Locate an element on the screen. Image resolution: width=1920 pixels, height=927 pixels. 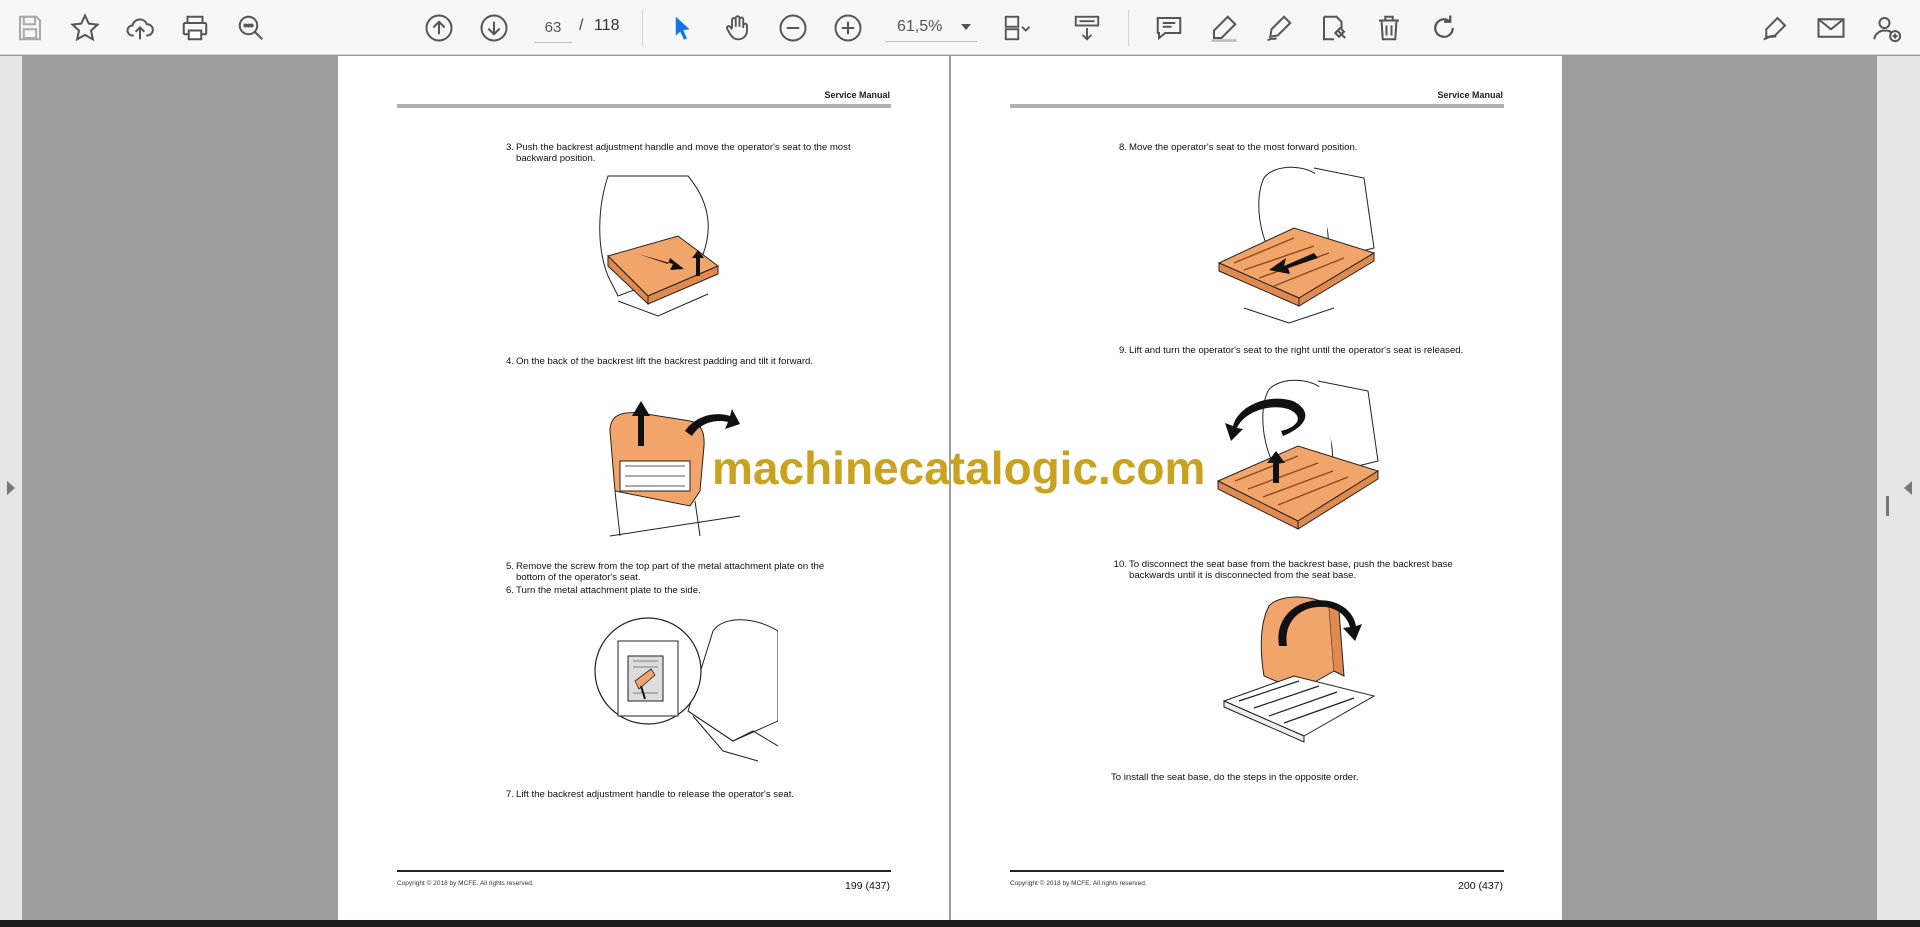
step-number: 3. is located at coordinates (509, 147).